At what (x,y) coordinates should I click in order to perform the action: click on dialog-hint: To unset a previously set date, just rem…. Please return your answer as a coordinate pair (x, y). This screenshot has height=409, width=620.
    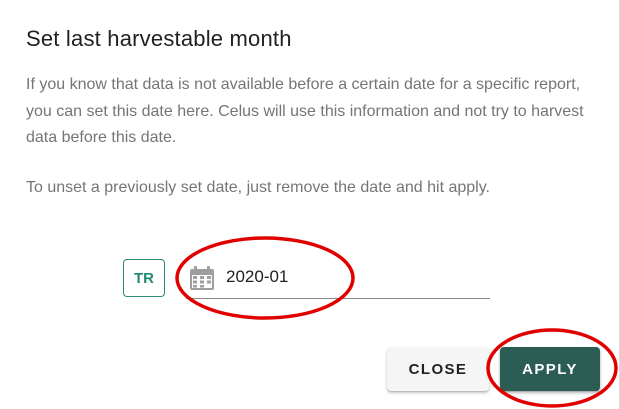
    Looking at the image, I should click on (258, 187).